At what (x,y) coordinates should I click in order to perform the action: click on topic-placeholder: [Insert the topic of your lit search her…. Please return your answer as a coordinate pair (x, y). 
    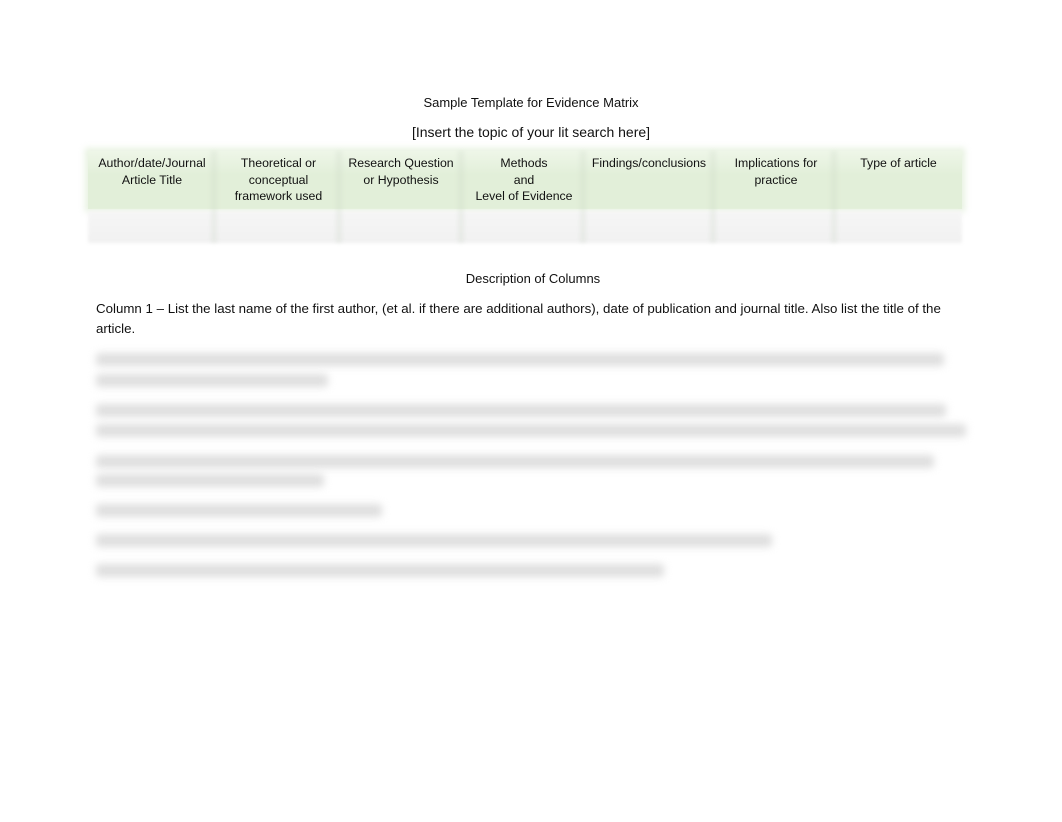
    Looking at the image, I should click on (531, 132).